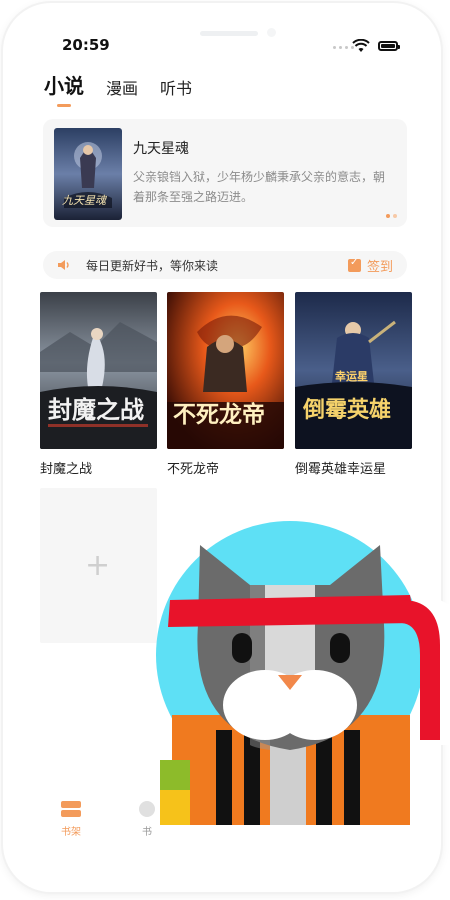 The width and height of the screenshot is (450, 900). Describe the element at coordinates (71, 809) in the screenshot. I see `bookshelf-icon` at that location.